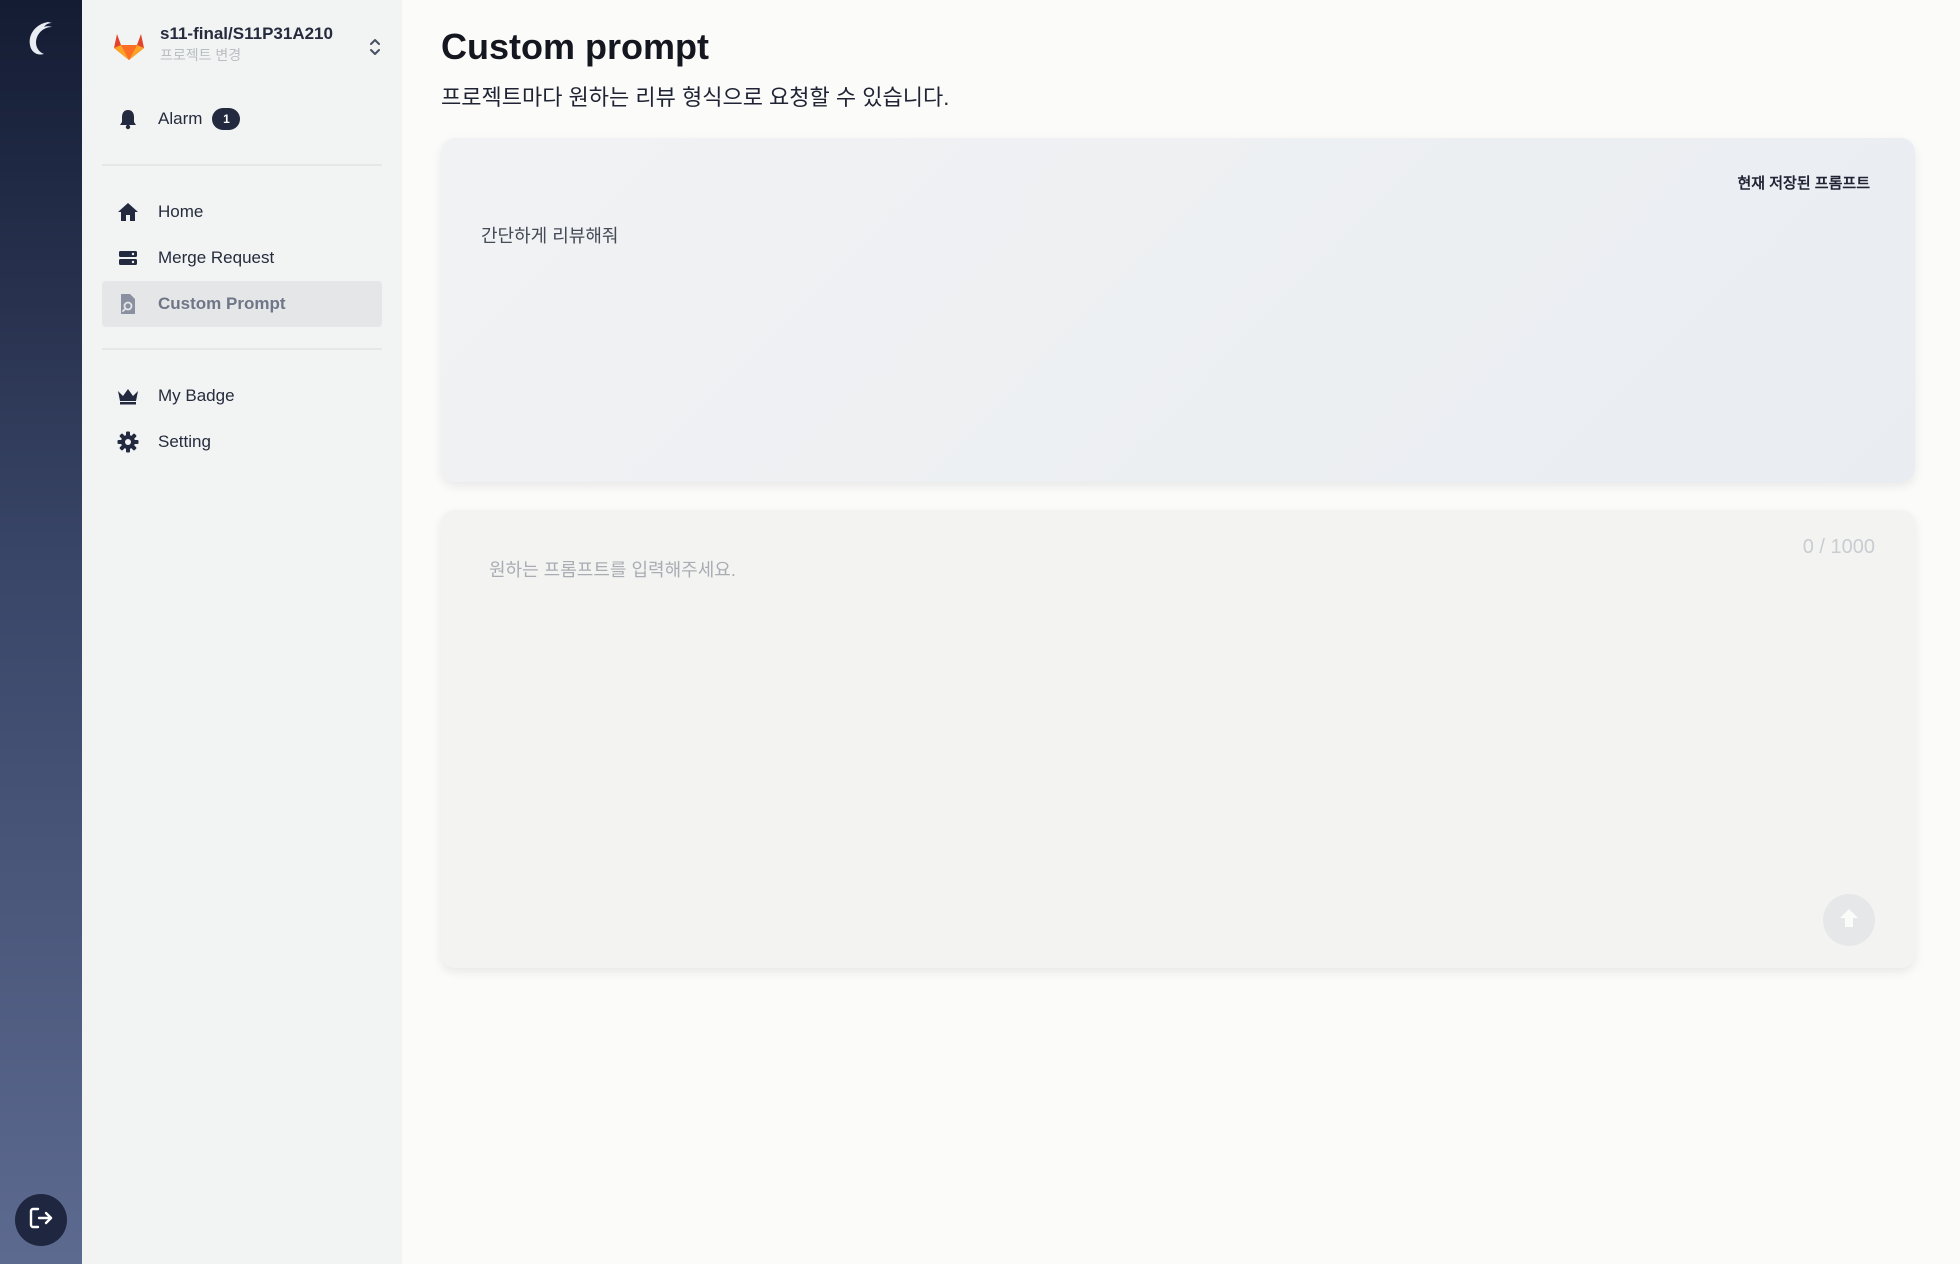 Image resolution: width=1960 pixels, height=1264 pixels. I want to click on logout-button, so click(41, 1220).